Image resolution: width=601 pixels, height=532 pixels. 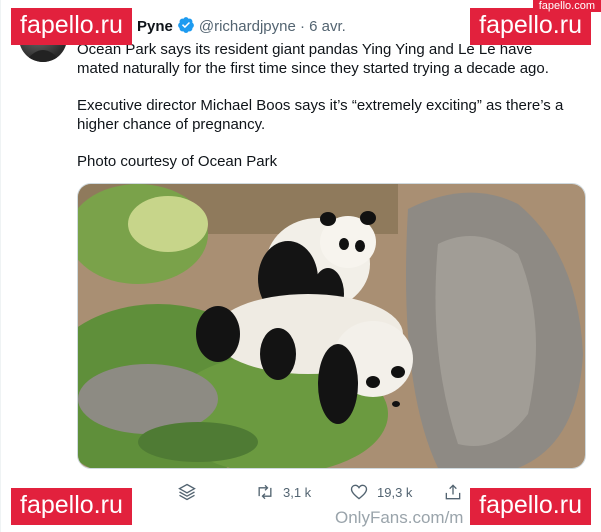 I want to click on tweet-date: 6 avr., so click(x=327, y=26).